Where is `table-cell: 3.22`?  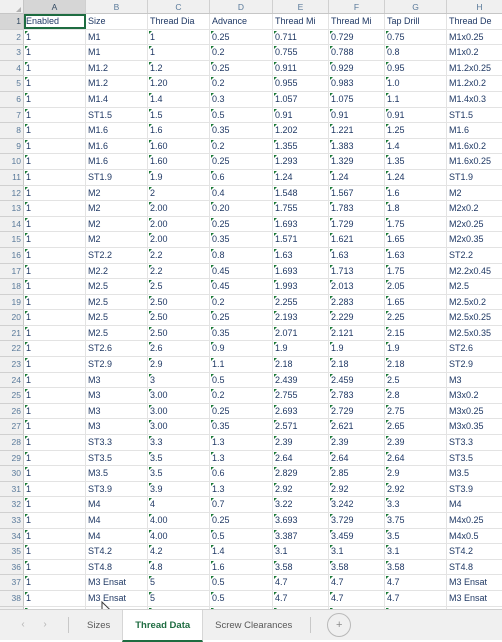 table-cell: 3.22 is located at coordinates (301, 505).